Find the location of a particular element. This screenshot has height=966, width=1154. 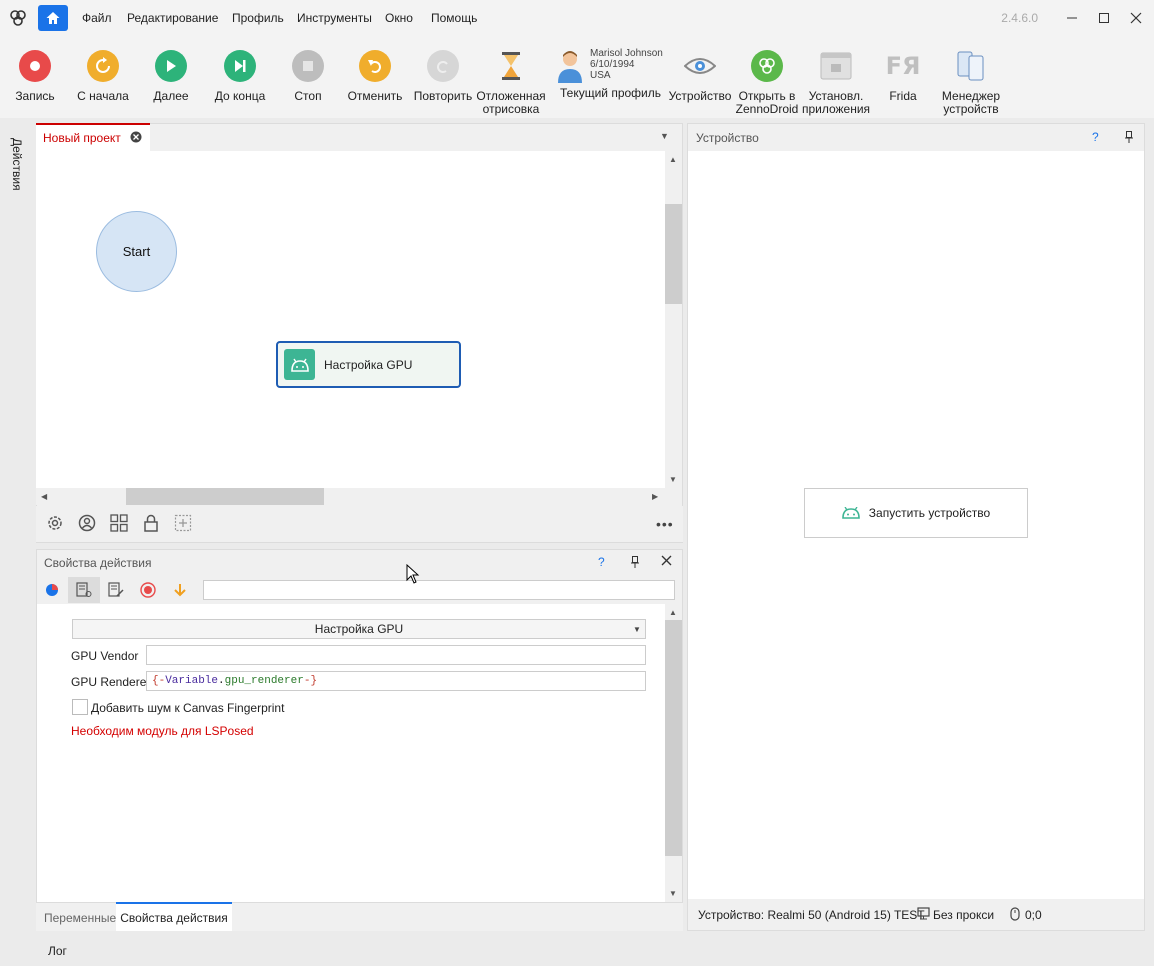

gear-icon is located at coordinates (55, 523).